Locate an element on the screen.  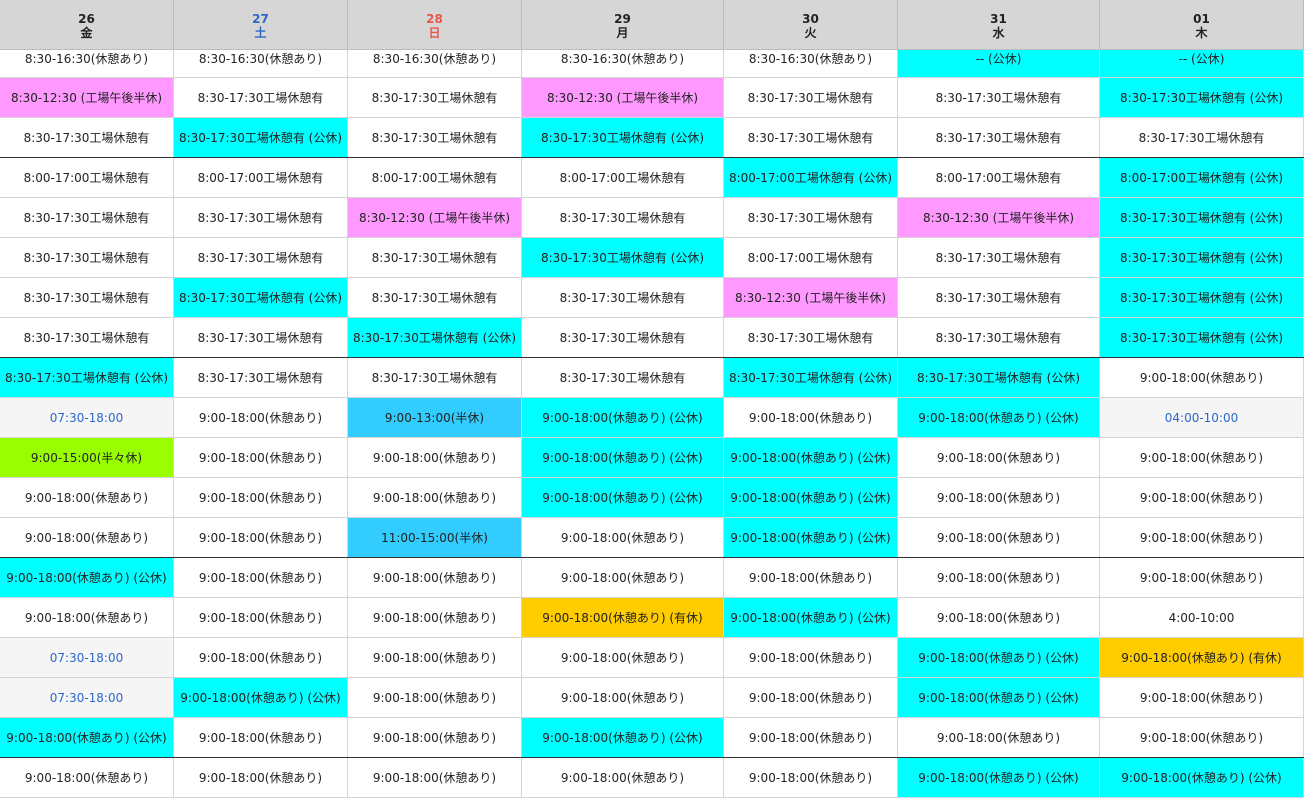
shift-cell: 9:00-18:00(休憩あり) (有休) is located at coordinates (623, 618).